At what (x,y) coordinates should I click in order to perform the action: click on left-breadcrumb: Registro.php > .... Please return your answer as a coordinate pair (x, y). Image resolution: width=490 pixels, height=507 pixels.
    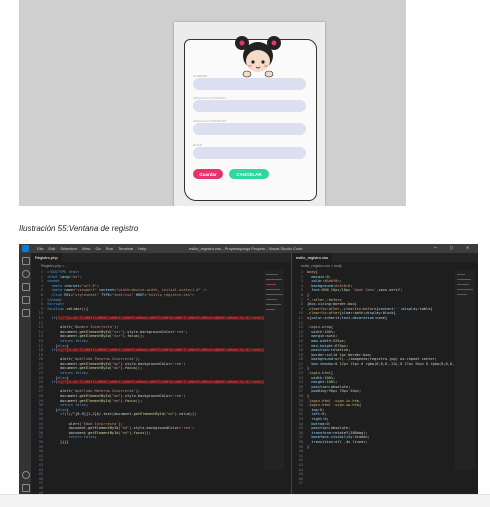
    Looking at the image, I should click on (54, 266).